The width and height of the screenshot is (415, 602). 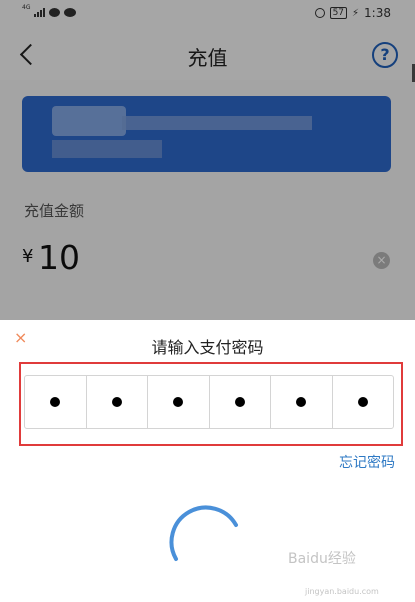 I want to click on sheet-title: 请输入支付密码, so click(x=207, y=347).